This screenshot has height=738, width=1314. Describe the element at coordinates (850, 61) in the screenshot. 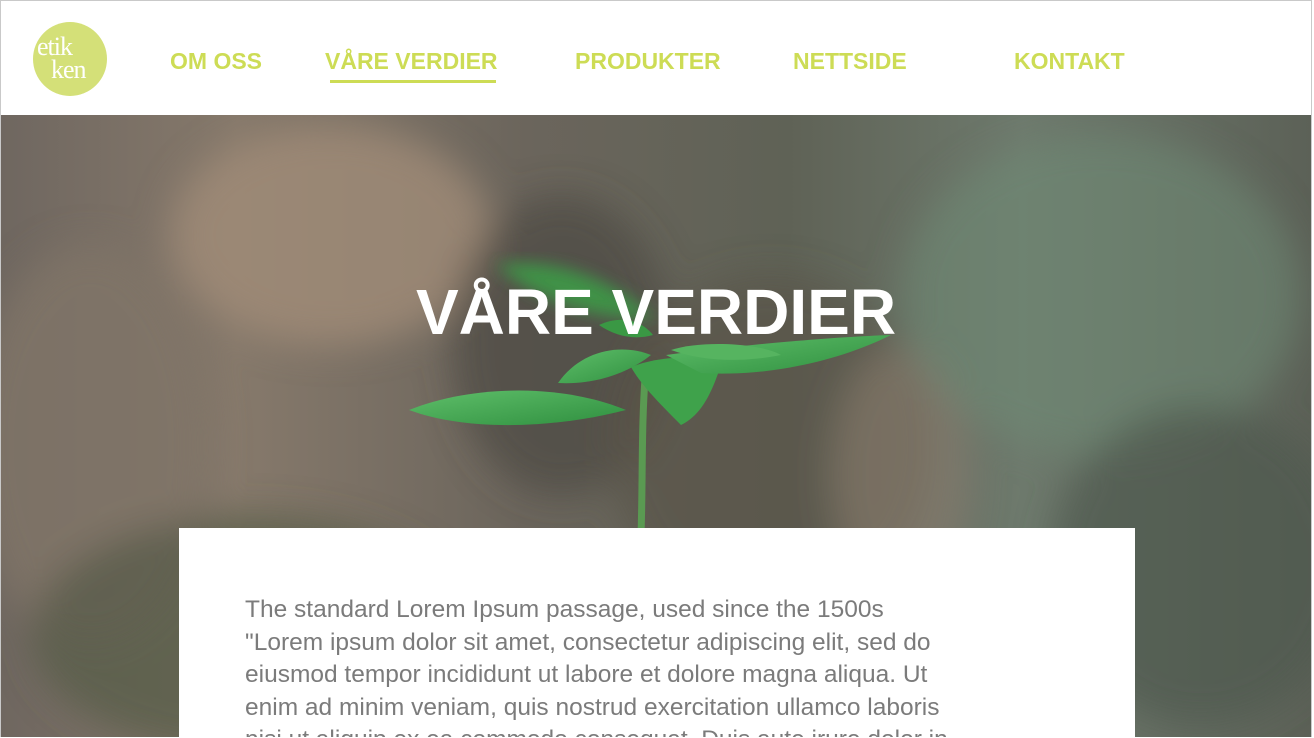

I see `nav-item-nettside: NETTSIDE` at that location.